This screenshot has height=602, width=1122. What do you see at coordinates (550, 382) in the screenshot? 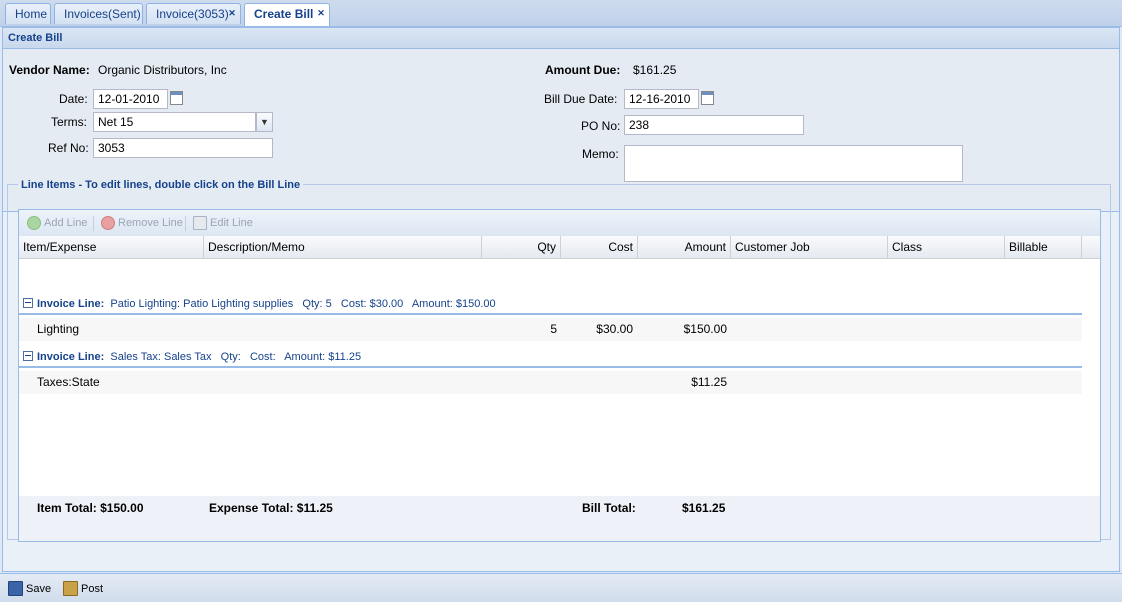
I see `table-row: Taxes:State $11.25` at bounding box center [550, 382].